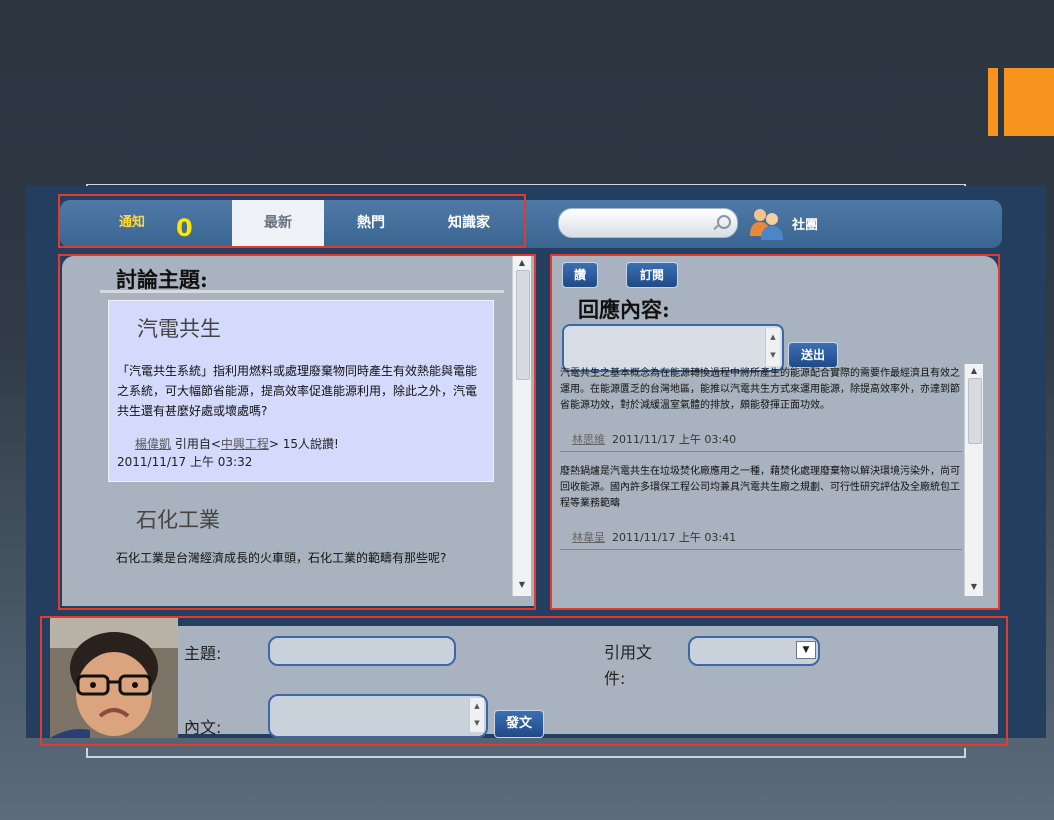  I want to click on bracket-line-top, so click(526, 184).